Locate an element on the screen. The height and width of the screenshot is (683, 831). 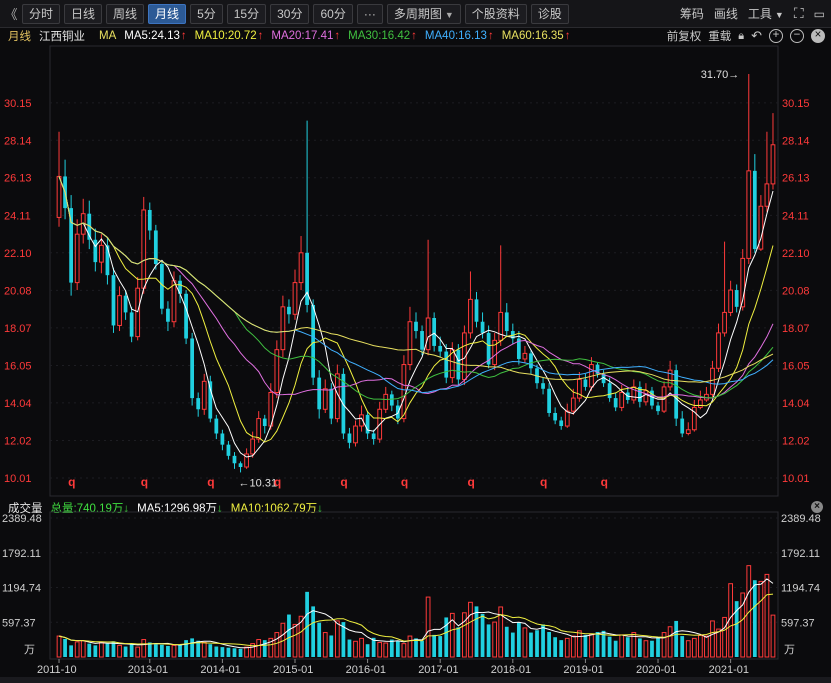
x-label: 2014-01 is located at coordinates (220, 670).